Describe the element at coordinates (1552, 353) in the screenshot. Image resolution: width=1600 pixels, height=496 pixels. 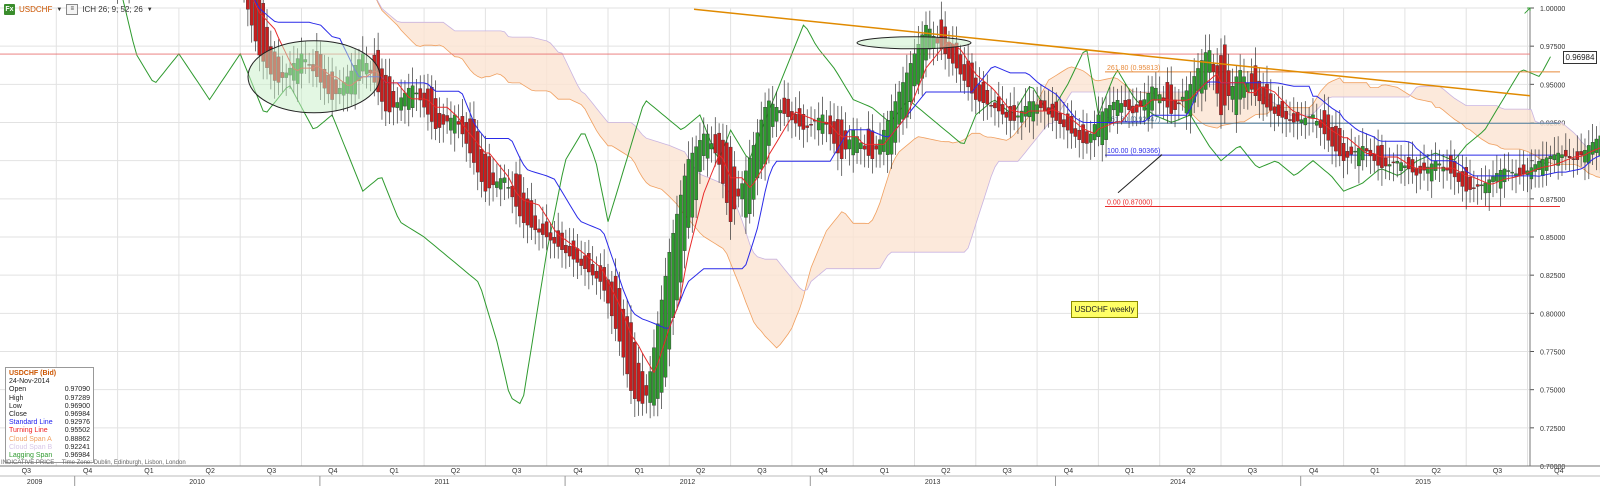
I see `y-tick-label: 0.77500` at that location.